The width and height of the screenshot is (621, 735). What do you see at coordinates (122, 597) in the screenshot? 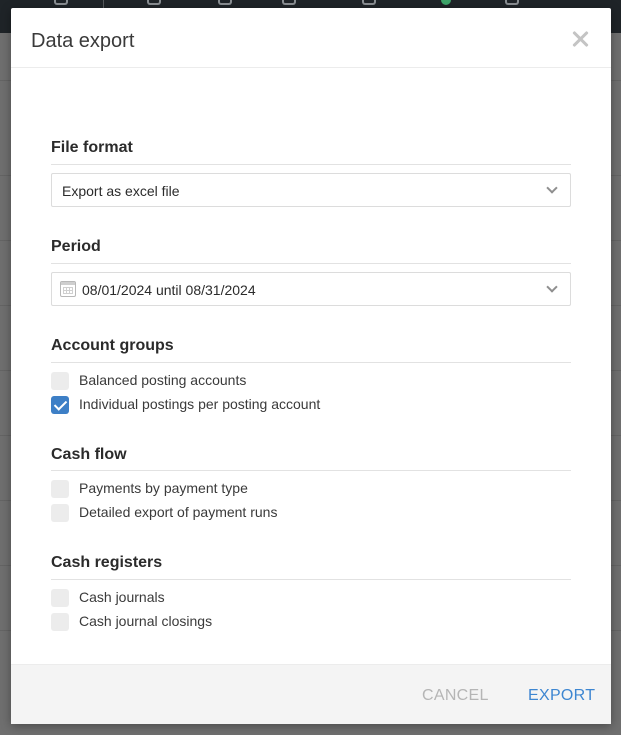
I see `checkbox-label: Cash journals` at bounding box center [122, 597].